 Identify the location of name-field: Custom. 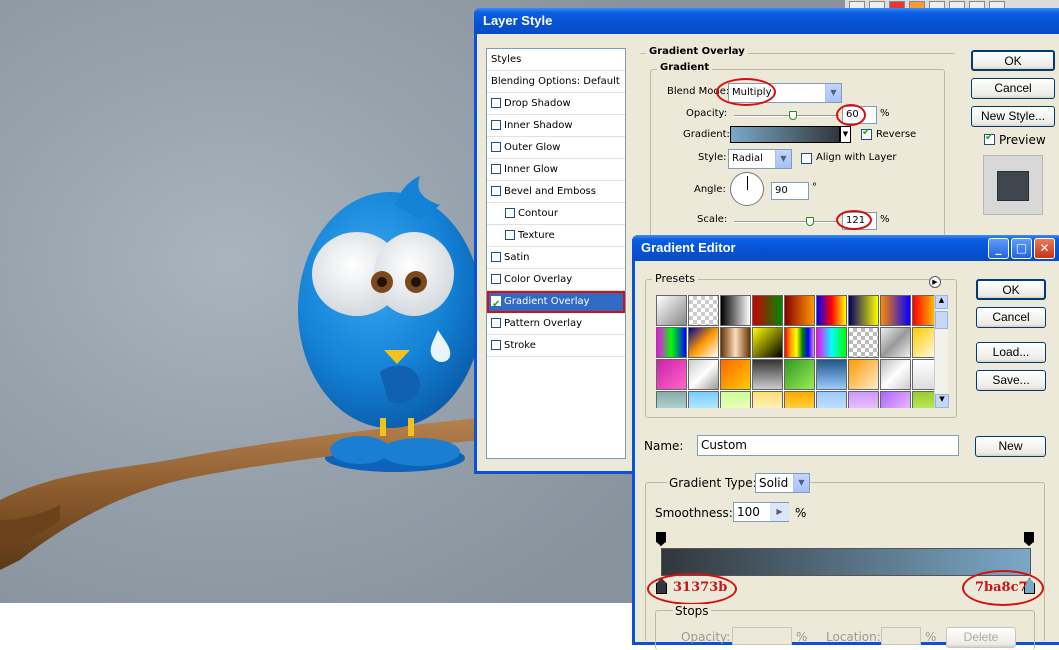
(828, 445).